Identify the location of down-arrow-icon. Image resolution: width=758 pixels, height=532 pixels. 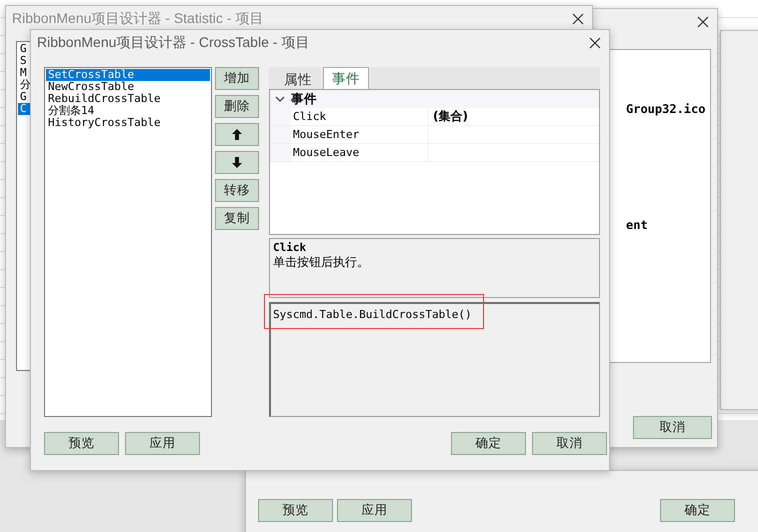
(237, 162).